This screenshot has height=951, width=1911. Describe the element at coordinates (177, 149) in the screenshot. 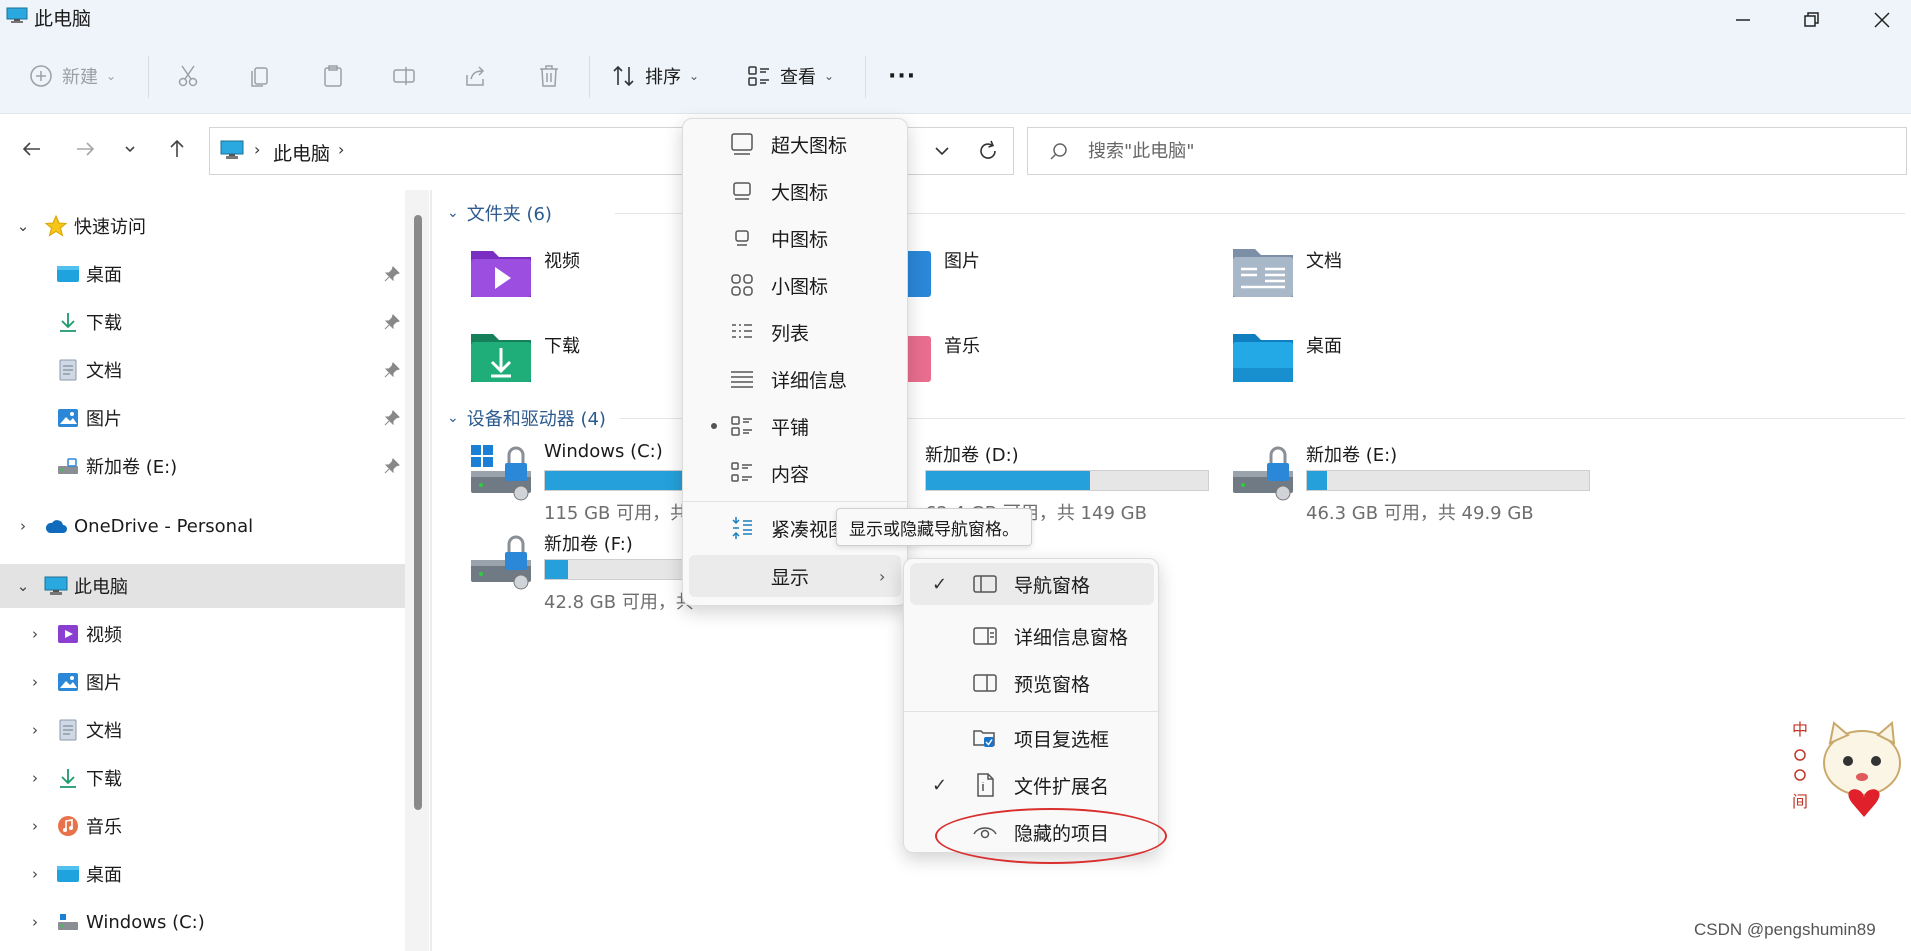

I see `up-button` at that location.